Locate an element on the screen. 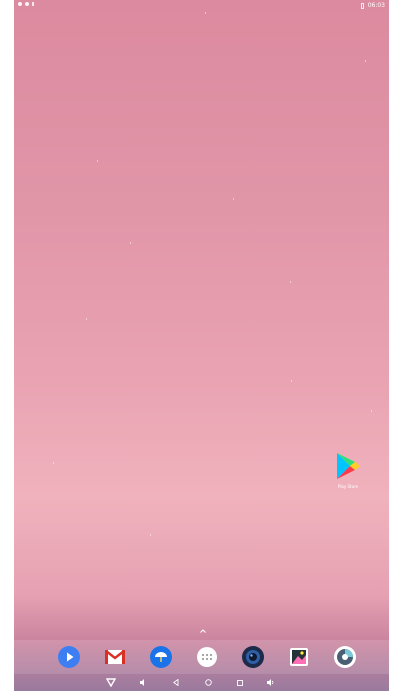 The height and width of the screenshot is (691, 403). media-player-app is located at coordinates (69, 657).